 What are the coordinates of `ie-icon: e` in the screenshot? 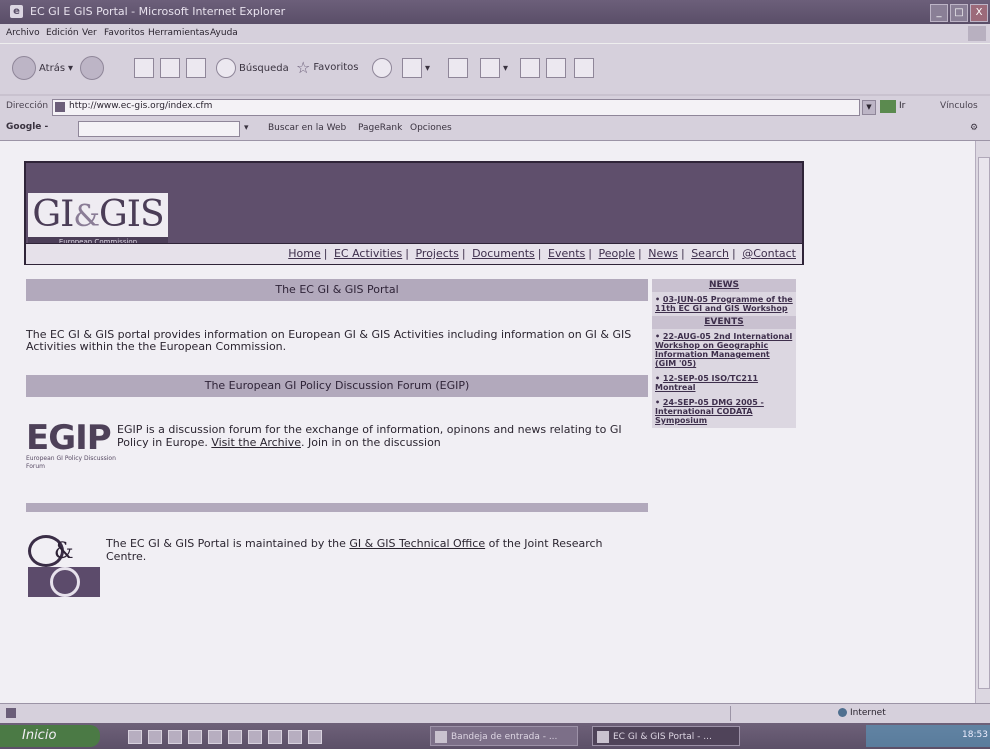 It's located at (16, 11).